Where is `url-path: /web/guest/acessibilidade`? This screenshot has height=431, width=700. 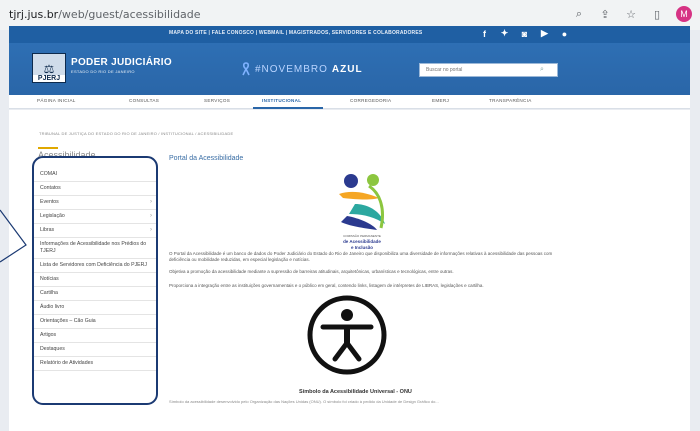 url-path: /web/guest/acessibilidade is located at coordinates (129, 14).